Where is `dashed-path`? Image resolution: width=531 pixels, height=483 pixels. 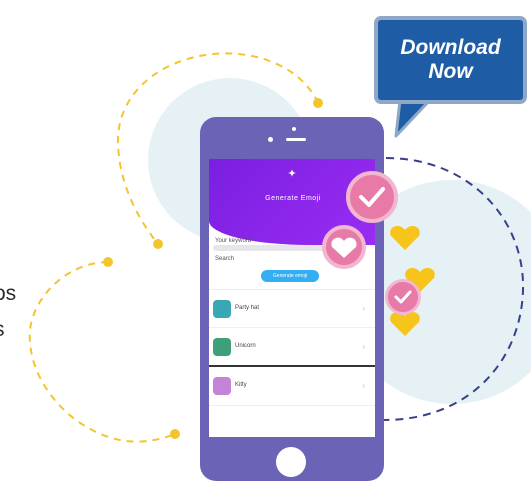
dashed-path is located at coordinates (102, 352).